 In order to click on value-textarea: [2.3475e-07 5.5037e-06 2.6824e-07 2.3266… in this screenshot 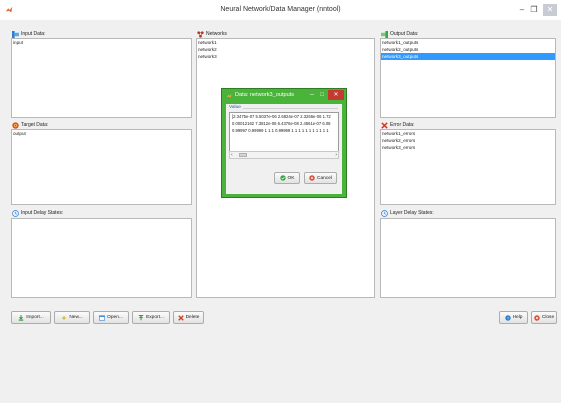, I will do `click(284, 132)`.